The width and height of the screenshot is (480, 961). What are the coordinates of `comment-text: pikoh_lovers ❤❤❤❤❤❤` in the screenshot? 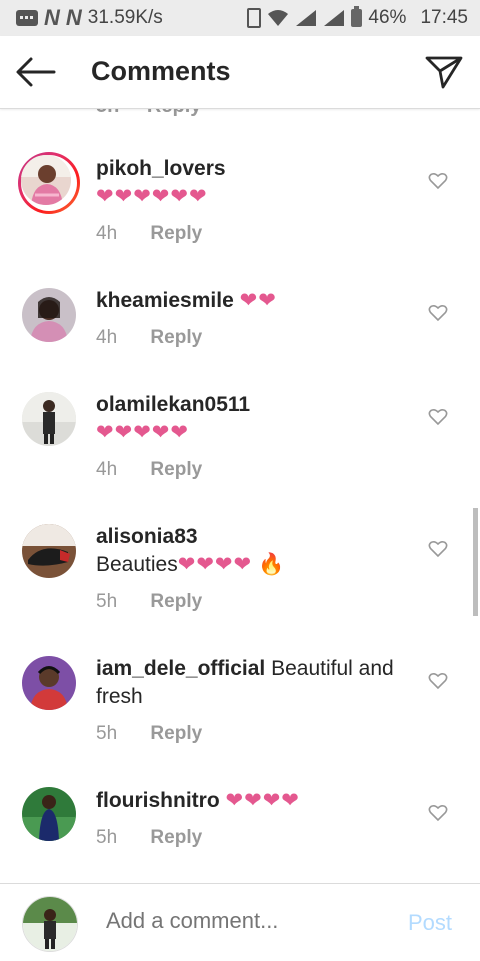 It's located at (256, 183).